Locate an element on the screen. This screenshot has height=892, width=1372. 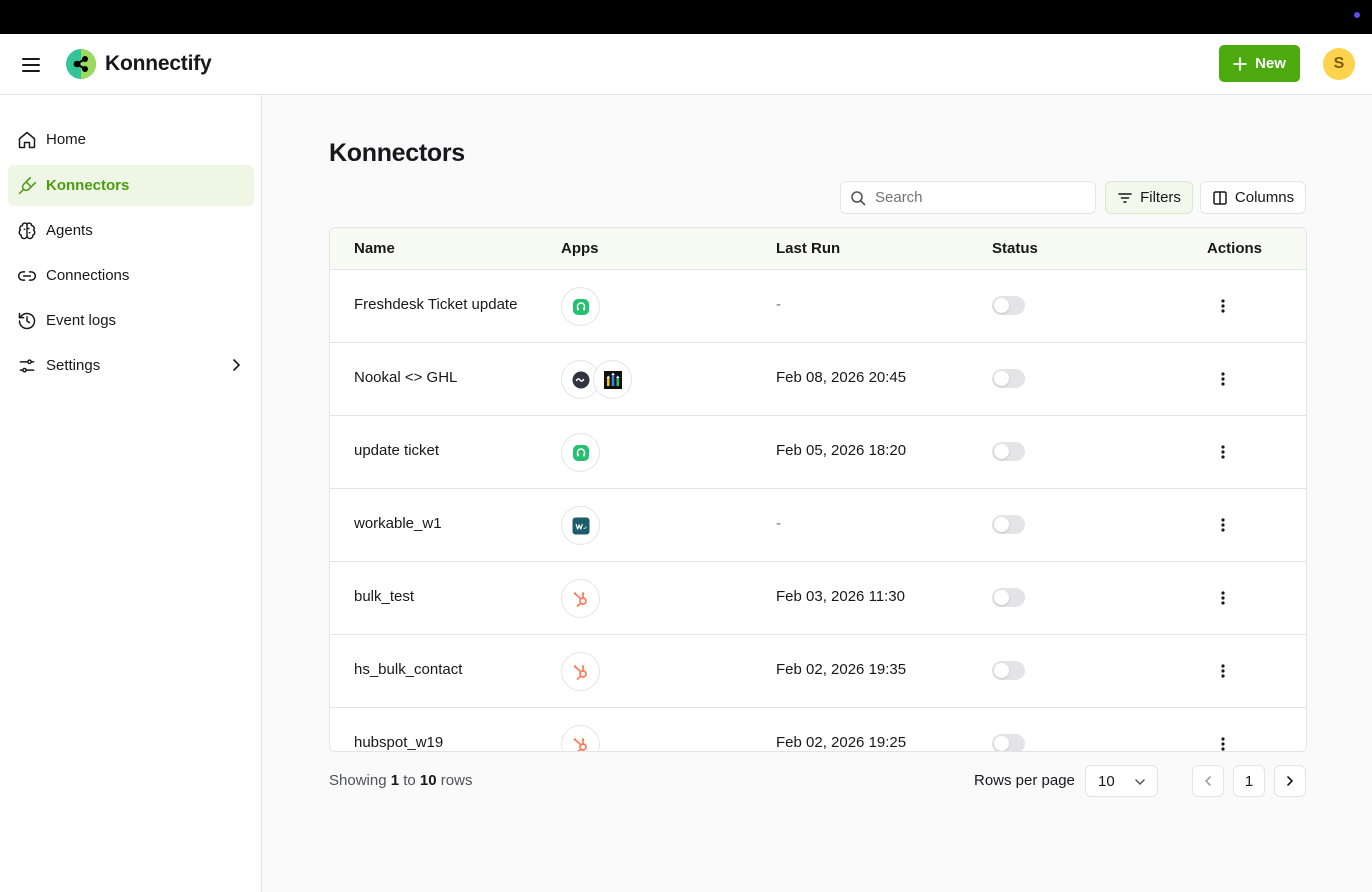
next-page-button is located at coordinates (1290, 781).